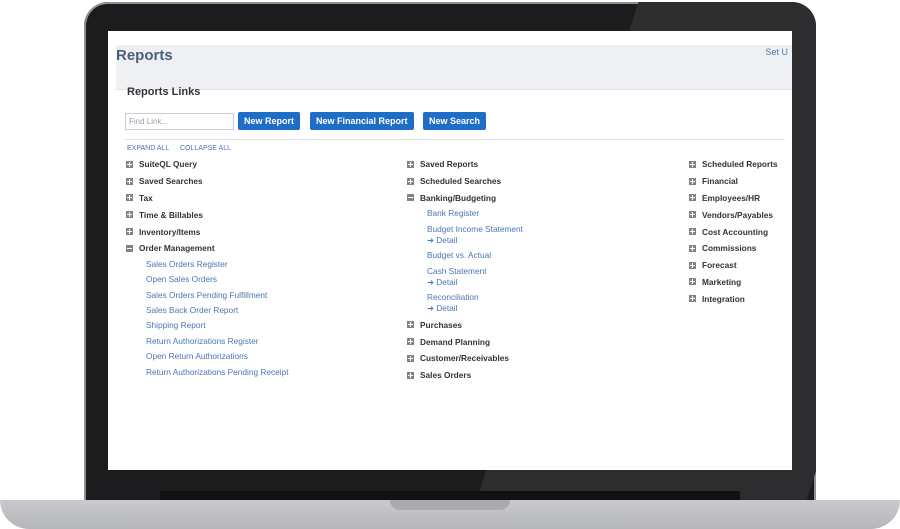 This screenshot has height=529, width=900. Describe the element at coordinates (475, 271) in the screenshot. I see `report-link-cash-statement: Cash Statement` at that location.